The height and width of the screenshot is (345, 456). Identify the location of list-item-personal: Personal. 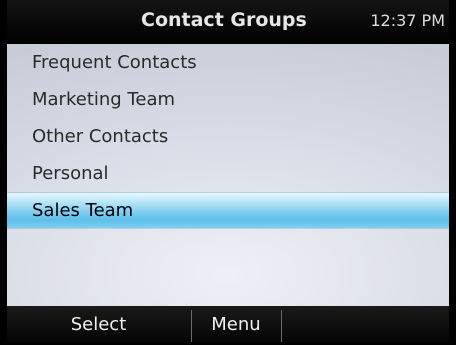
(228, 173).